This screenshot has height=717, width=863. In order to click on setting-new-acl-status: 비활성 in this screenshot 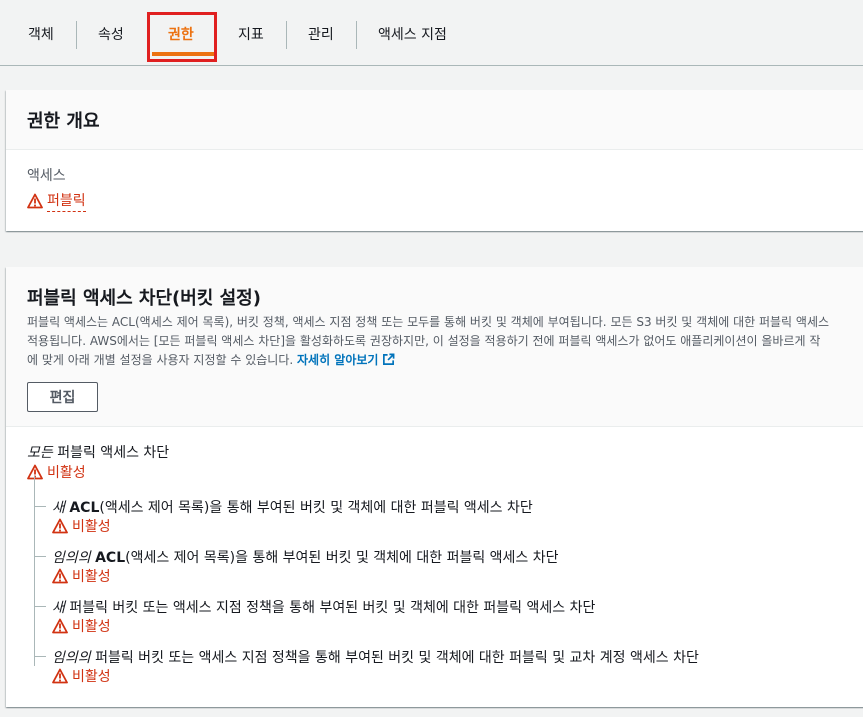, I will do `click(81, 526)`.